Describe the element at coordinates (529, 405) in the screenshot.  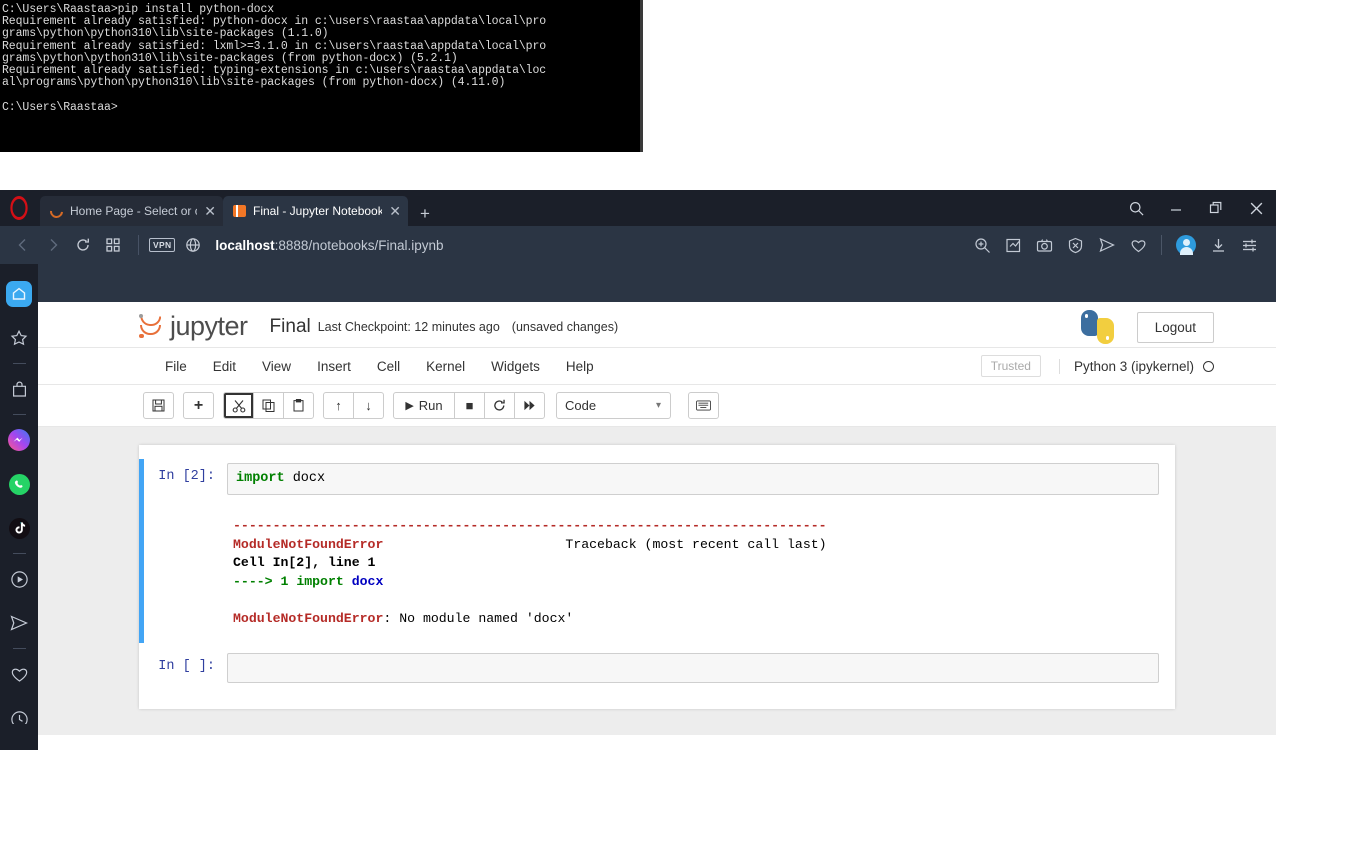
I see `restart-run-all-button` at that location.